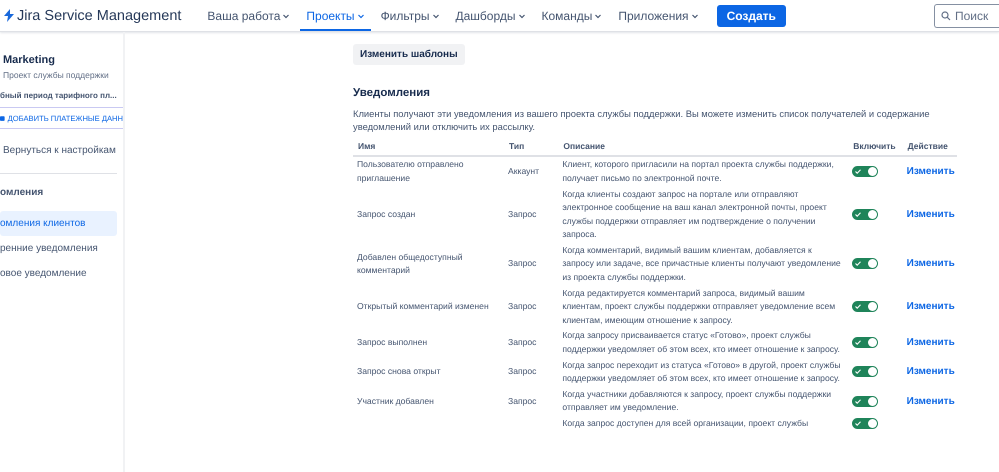 Image resolution: width=999 pixels, height=472 pixels. Describe the element at coordinates (58, 223) in the screenshot. I see `sidebar-item: омления клиентов` at that location.